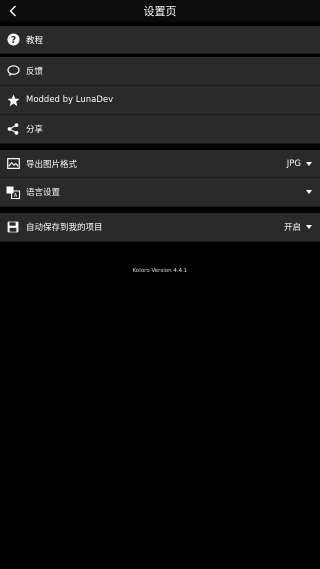  What do you see at coordinates (52, 164) in the screenshot?
I see `export-format-label: 导出图片格式` at bounding box center [52, 164].